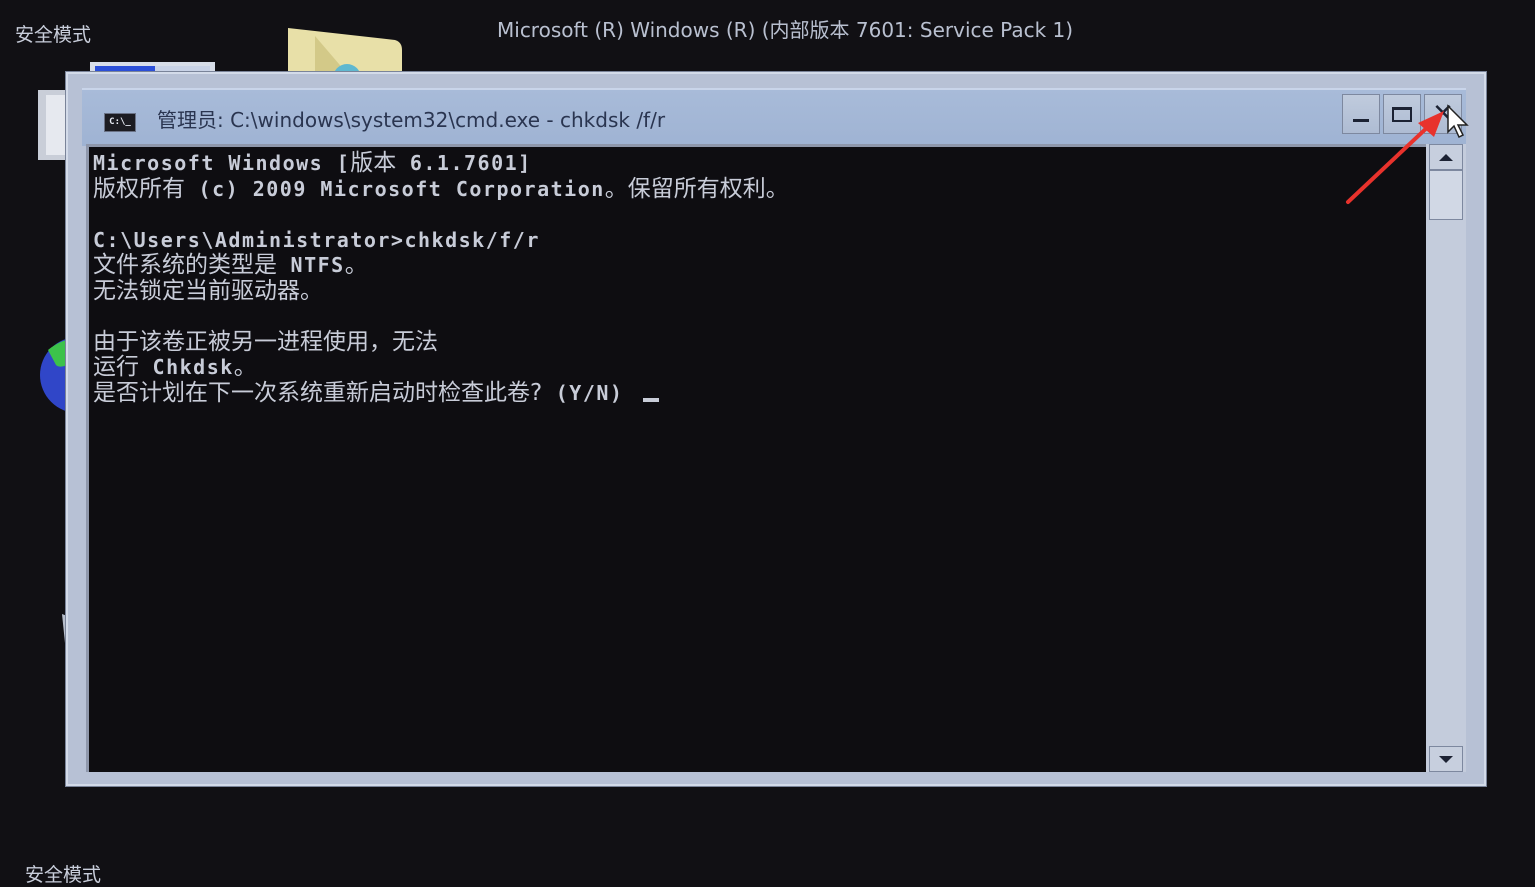  What do you see at coordinates (759, 163) in the screenshot?
I see `console-line: Microsoft Windows [版本 6.1.7601]` at bounding box center [759, 163].